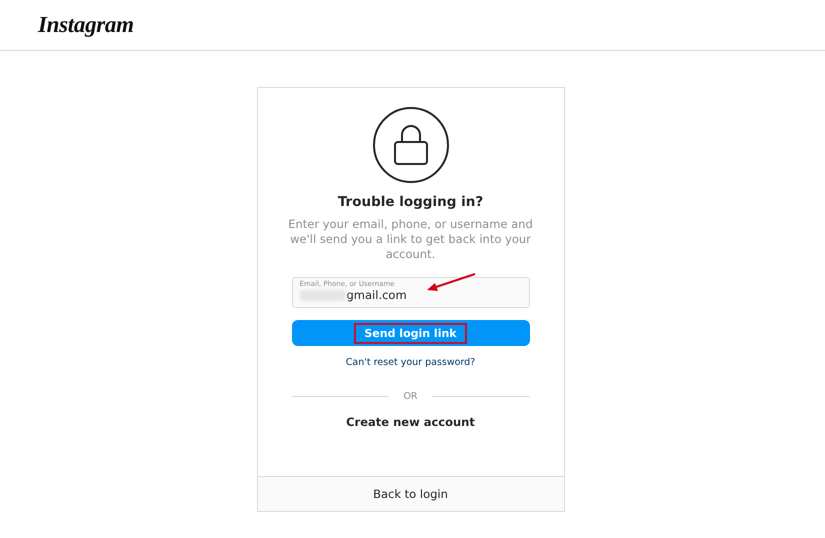  Describe the element at coordinates (86, 25) in the screenshot. I see `instagram-logo: Instagram` at that location.